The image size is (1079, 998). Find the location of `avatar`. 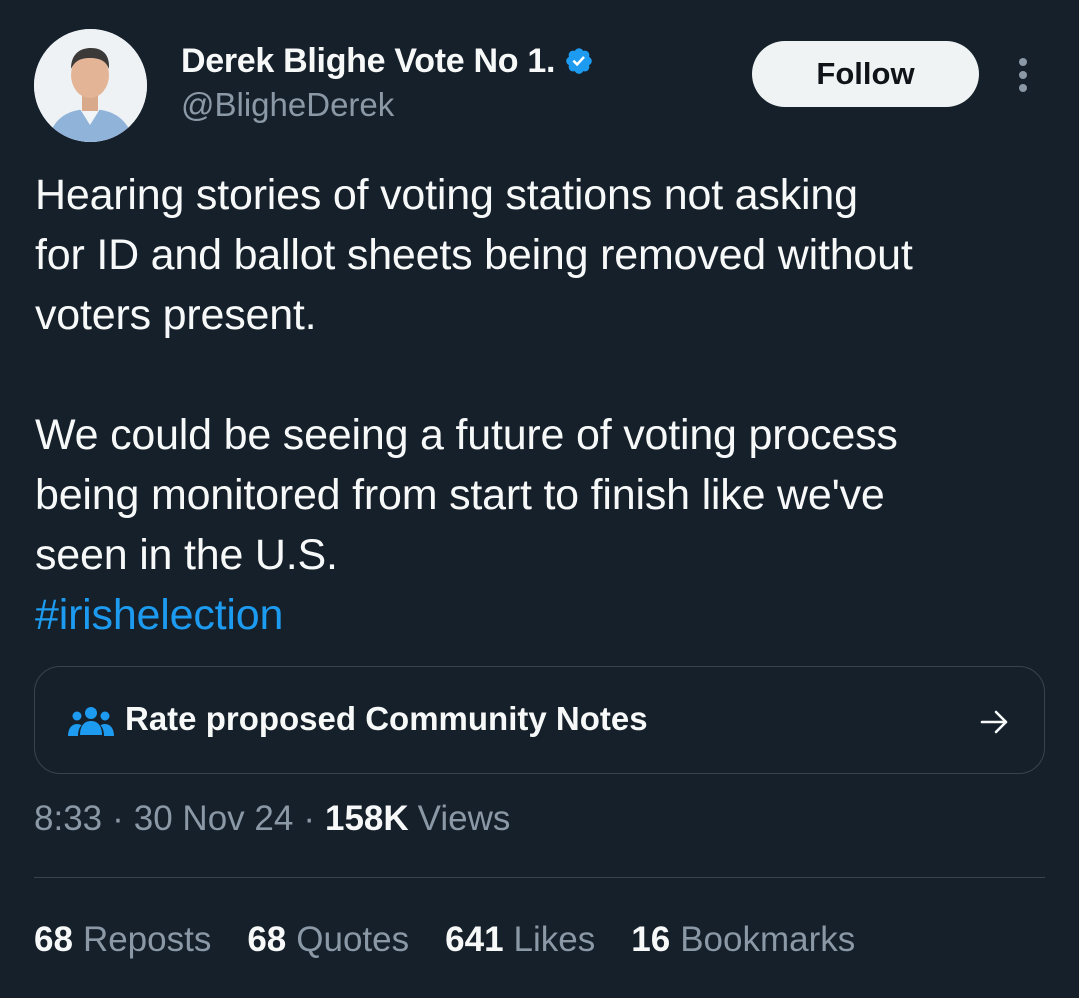

avatar is located at coordinates (90, 85).